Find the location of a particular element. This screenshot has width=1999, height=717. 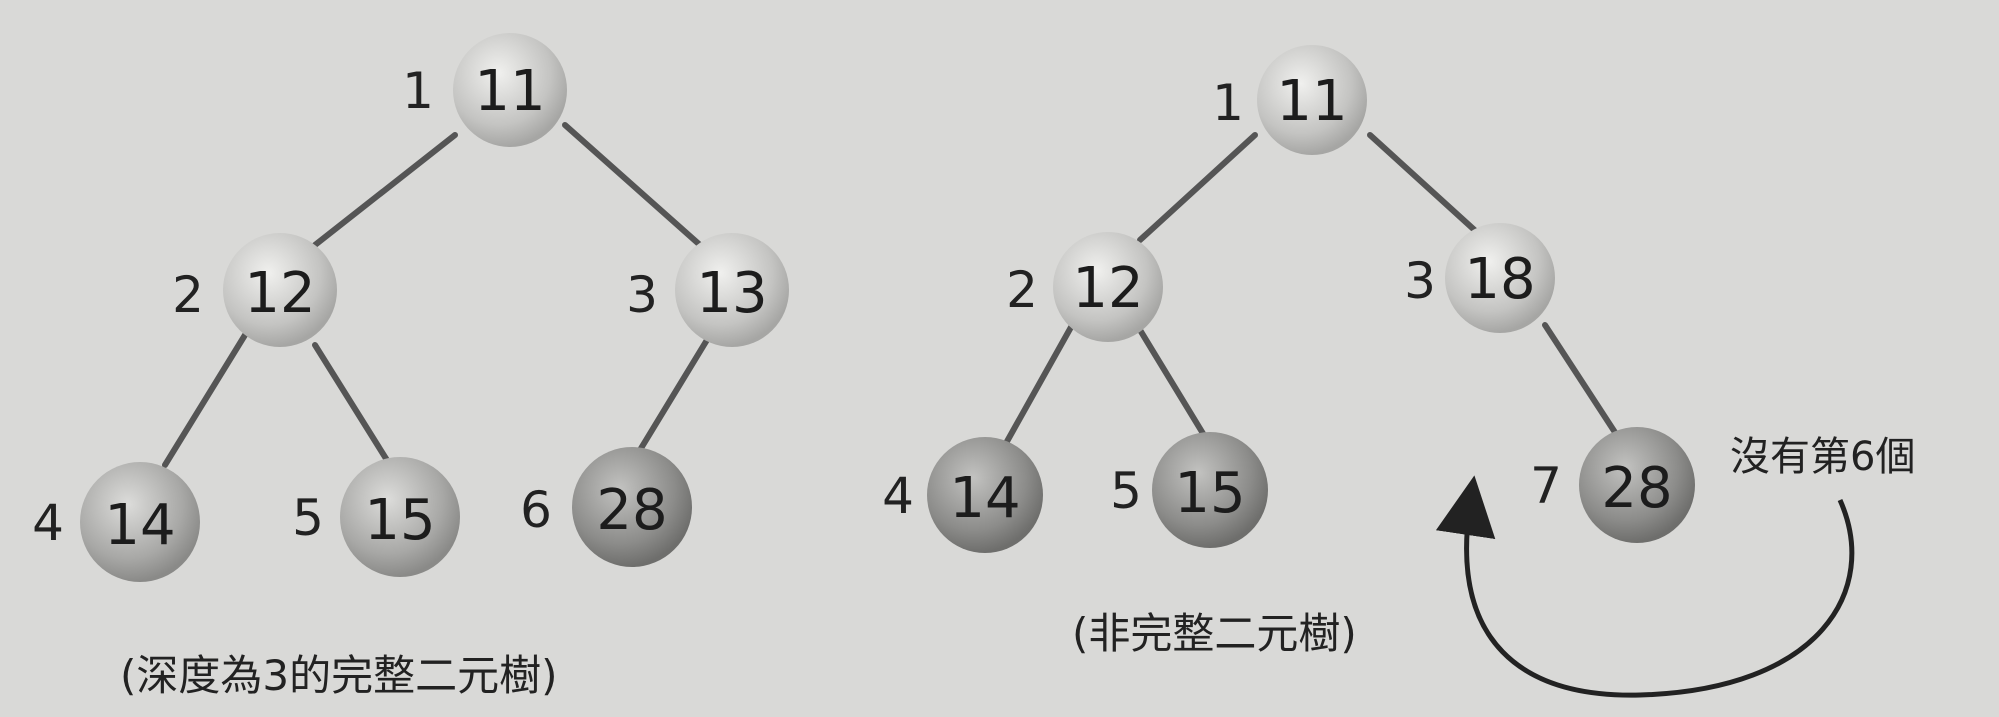

tree-2-node-4: 4 14 is located at coordinates (962, 495).